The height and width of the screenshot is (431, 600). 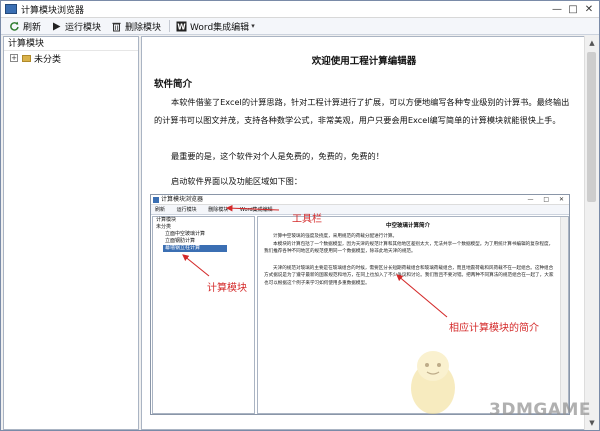 What do you see at coordinates (498, 386) in the screenshot?
I see `watermark: 3DMGAME` at bounding box center [498, 386].